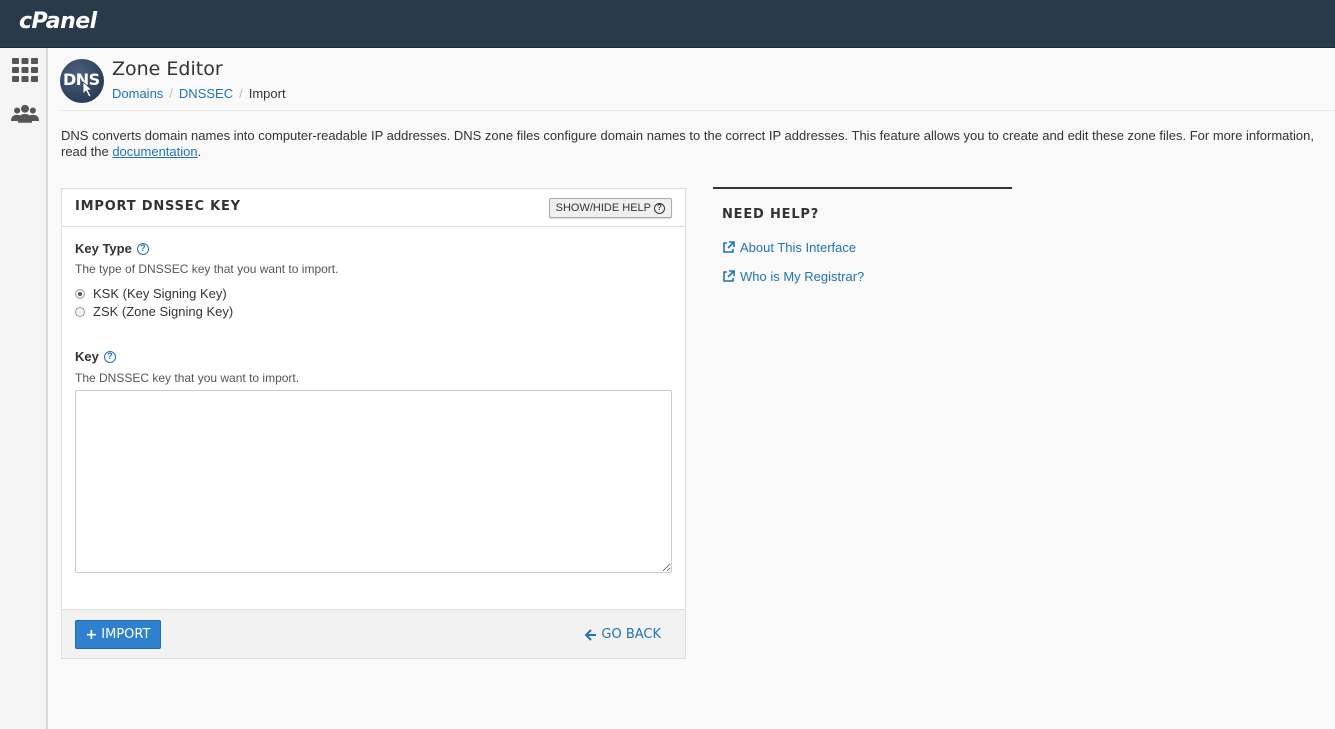  Describe the element at coordinates (80, 293) in the screenshot. I see `radio-ksk-button` at that location.